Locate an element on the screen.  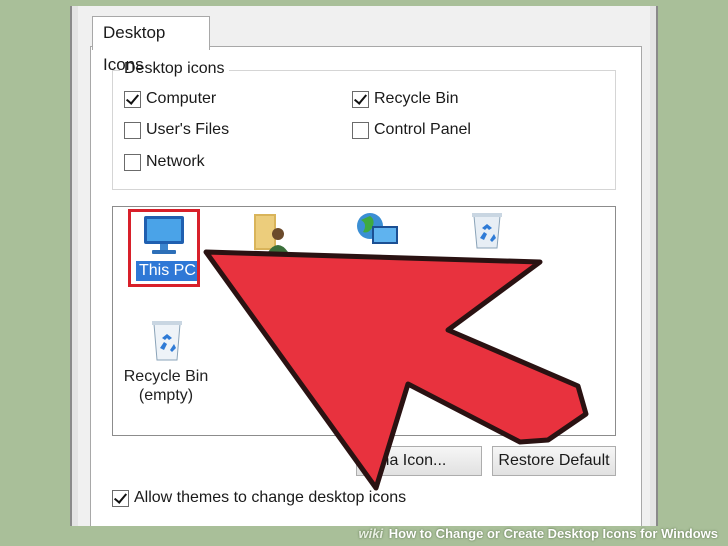
wiki-logo: wiki is located at coordinates (371, 533).